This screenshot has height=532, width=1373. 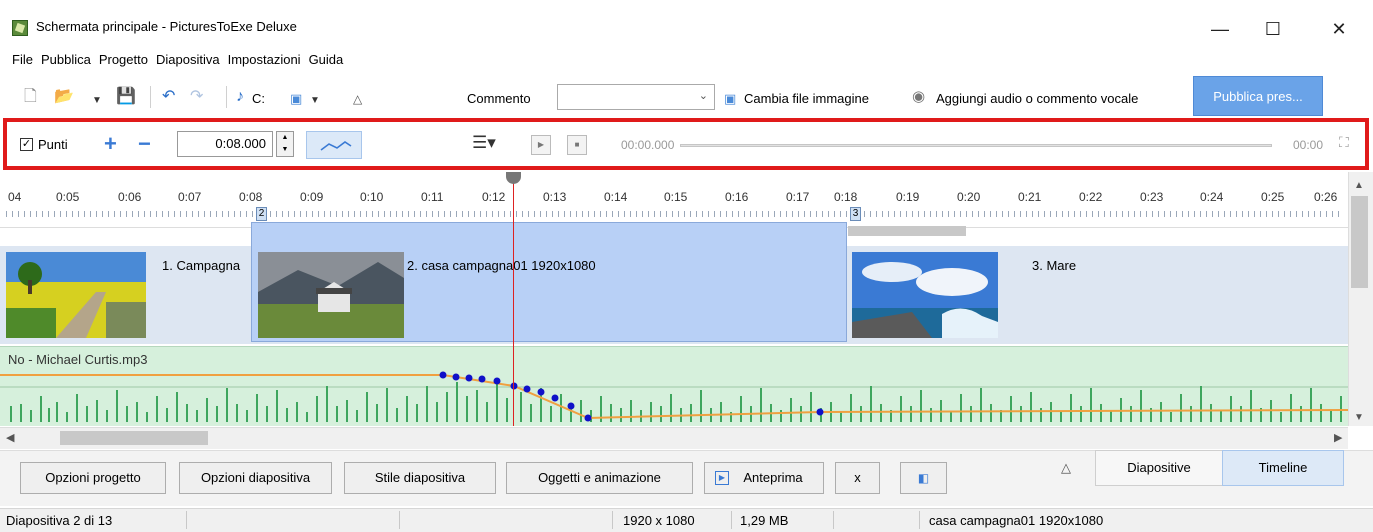 I want to click on menu-progetto: Progetto, so click(x=123, y=62).